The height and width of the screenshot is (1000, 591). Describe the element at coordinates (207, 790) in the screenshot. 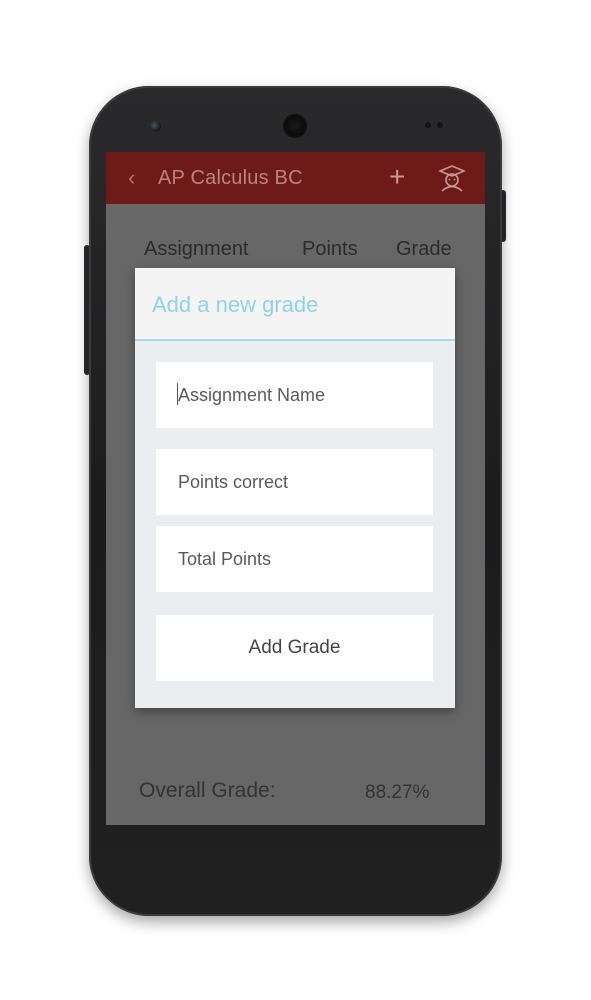

I see `overall-grade-label: Overall Grade:` at that location.